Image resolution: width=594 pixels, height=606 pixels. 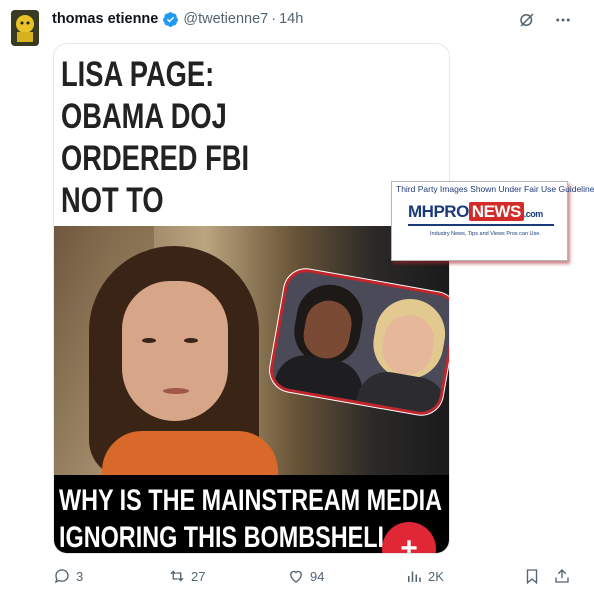 What do you see at coordinates (251, 500) in the screenshot?
I see `media-bottom-line-1: WHY IS THE MAINSTREAM MEDIA` at bounding box center [251, 500].